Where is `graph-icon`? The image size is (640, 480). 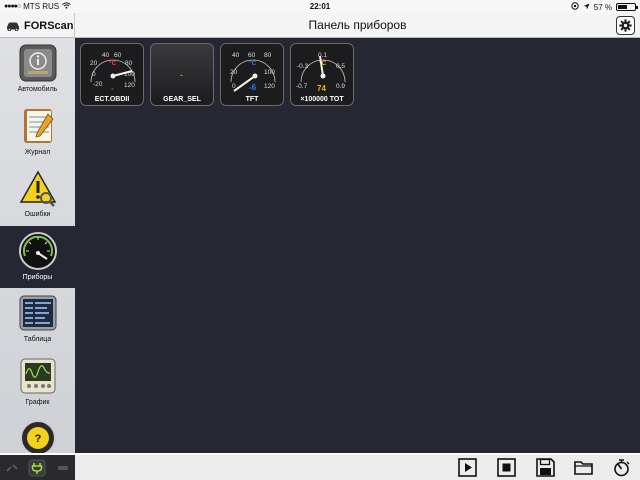 graph-icon is located at coordinates (37, 375).